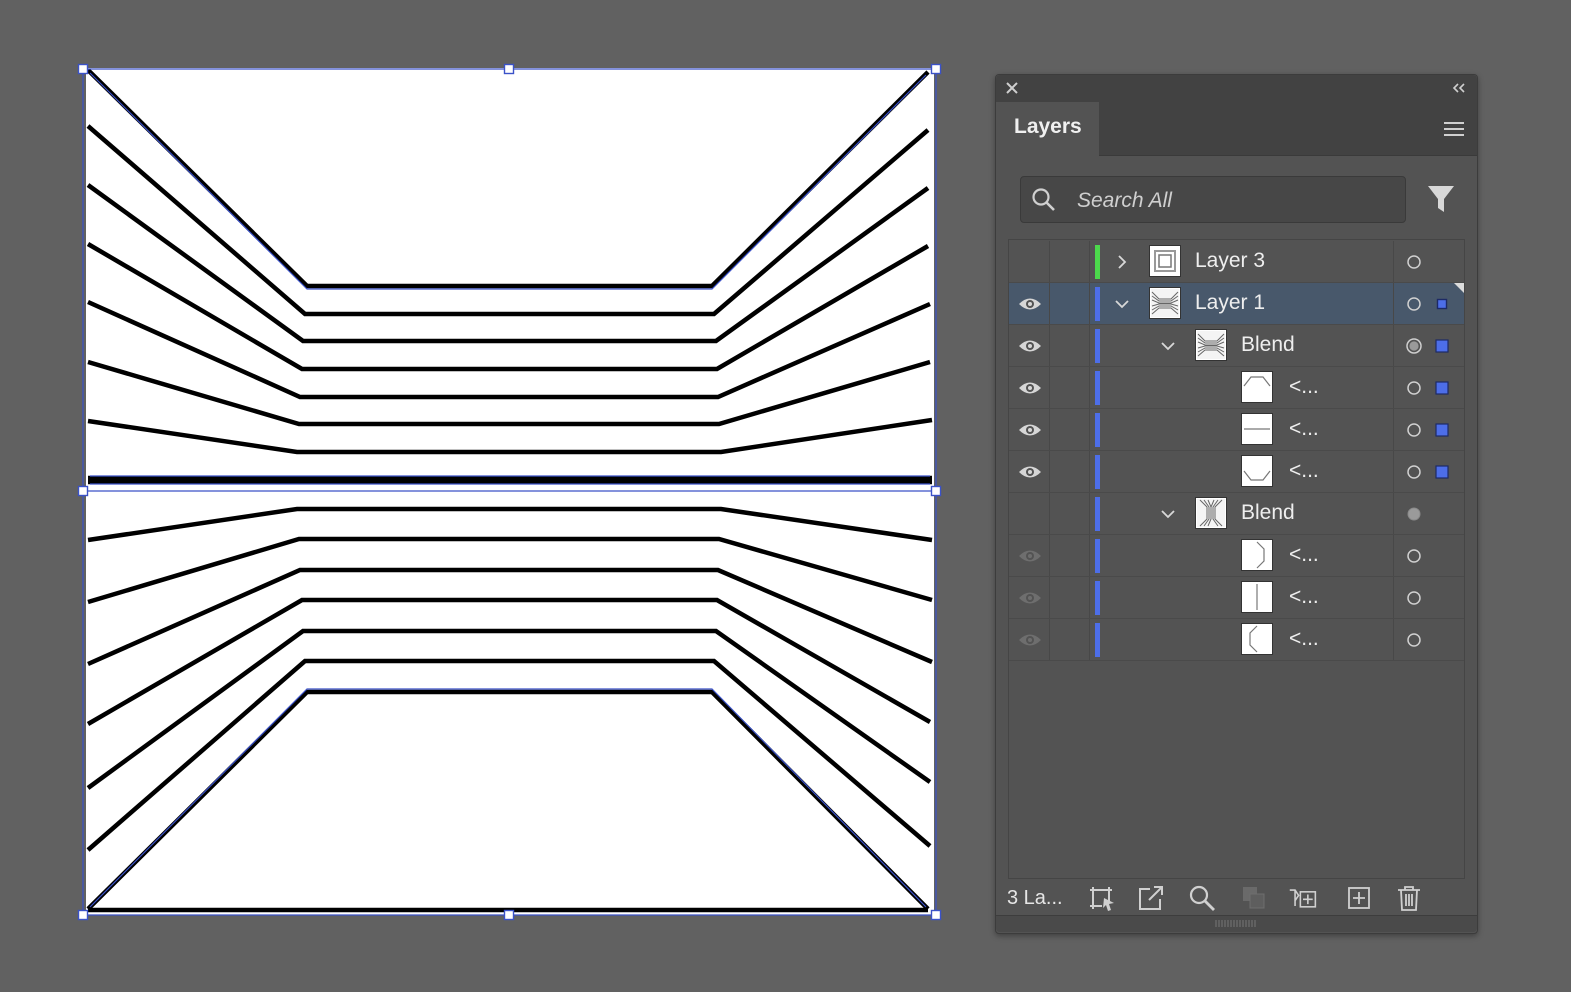 Image resolution: width=1571 pixels, height=992 pixels. What do you see at coordinates (1409, 898) in the screenshot?
I see `delete-icon` at bounding box center [1409, 898].